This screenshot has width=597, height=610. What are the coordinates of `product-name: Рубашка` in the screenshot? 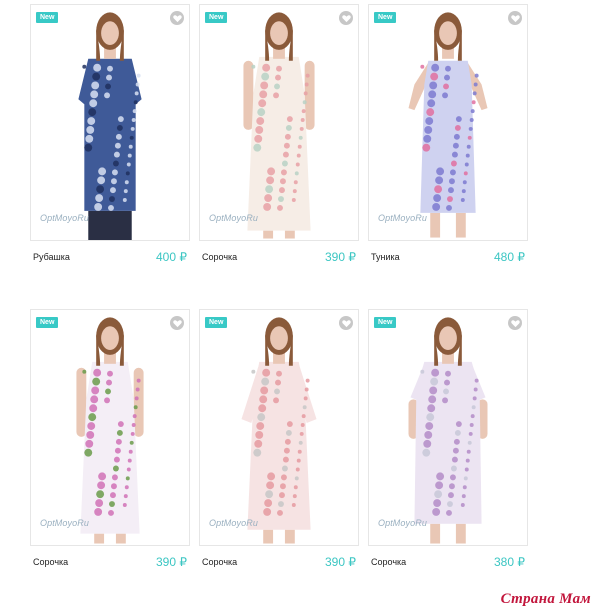 It's located at (51, 257).